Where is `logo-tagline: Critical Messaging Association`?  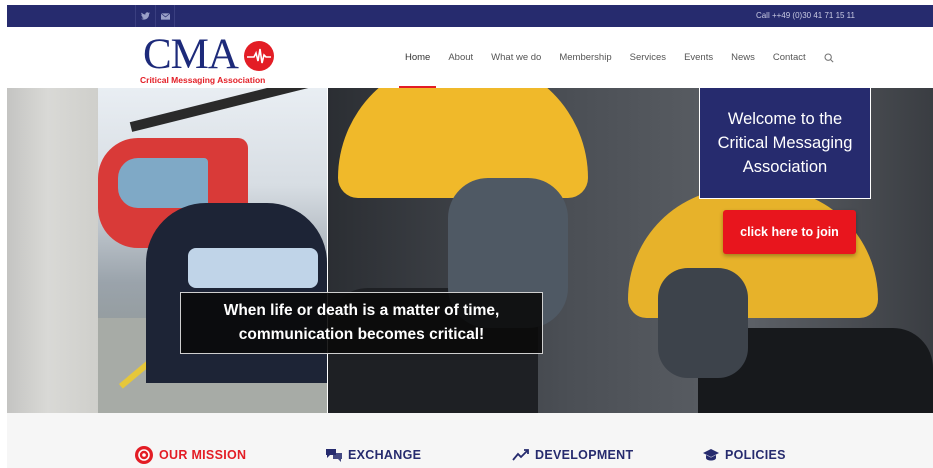
logo-tagline: Critical Messaging Association is located at coordinates (203, 80).